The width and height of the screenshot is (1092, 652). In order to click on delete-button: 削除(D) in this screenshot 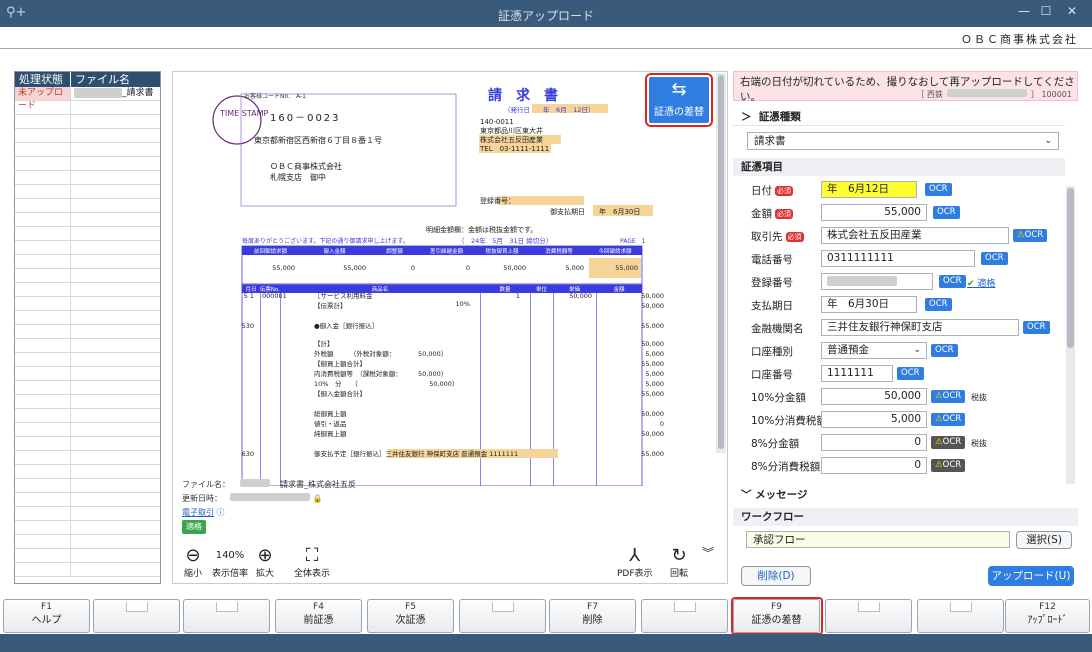, I will do `click(776, 576)`.